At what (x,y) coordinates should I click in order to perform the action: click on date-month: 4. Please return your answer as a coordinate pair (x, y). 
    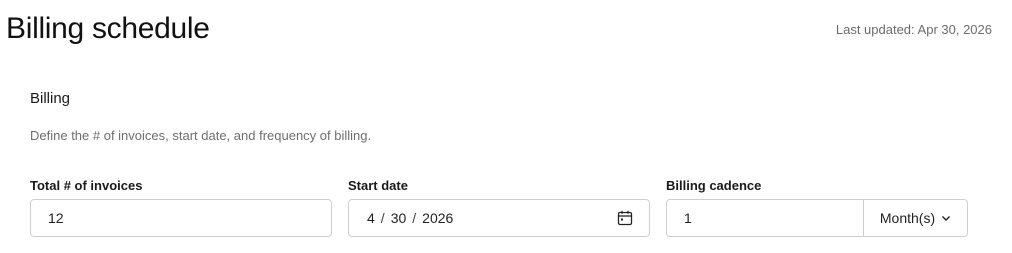
    Looking at the image, I should click on (371, 218).